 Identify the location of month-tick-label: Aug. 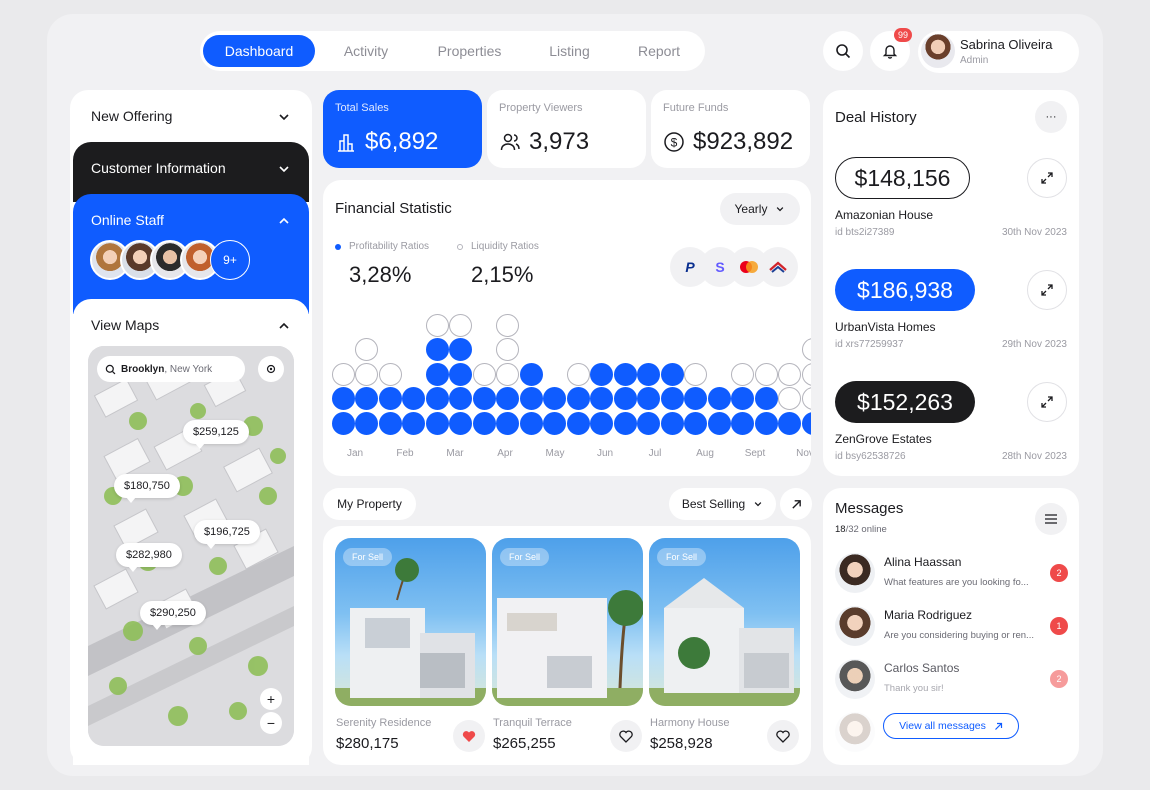
(705, 453).